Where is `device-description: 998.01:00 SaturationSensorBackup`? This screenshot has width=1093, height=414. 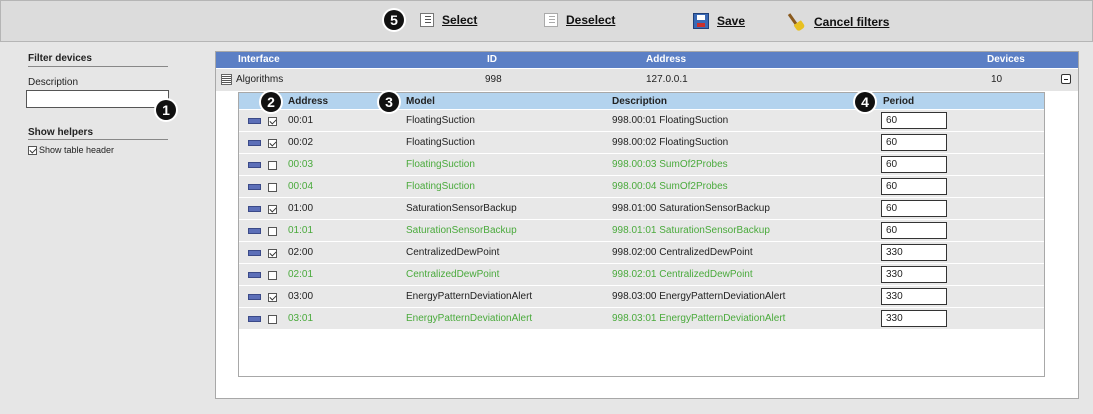
device-description: 998.01:00 SaturationSensorBackup is located at coordinates (691, 208).